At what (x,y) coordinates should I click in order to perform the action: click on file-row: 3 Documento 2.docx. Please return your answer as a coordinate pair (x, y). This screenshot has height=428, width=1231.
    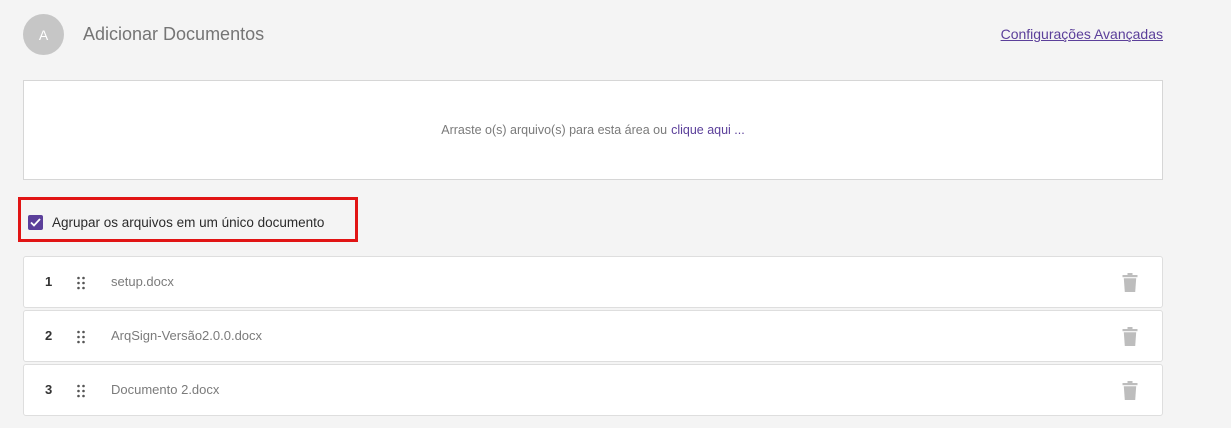
    Looking at the image, I should click on (593, 390).